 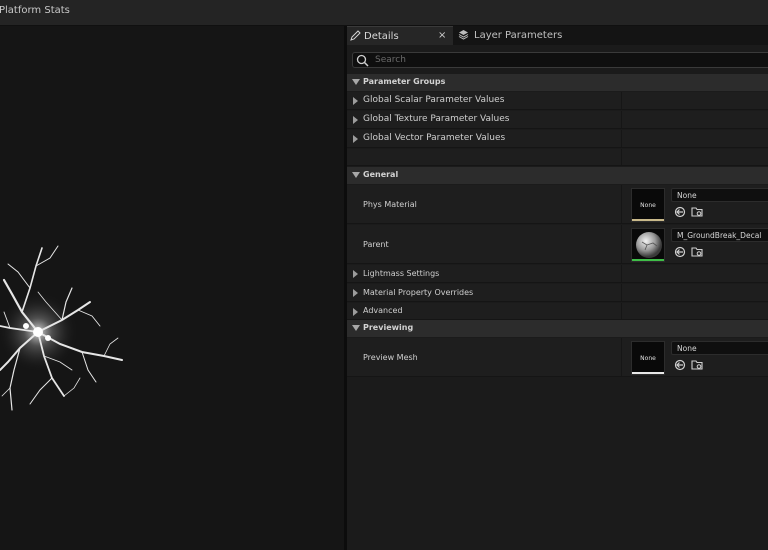 I want to click on preview-mesh-thumbnail: None, so click(x=648, y=358).